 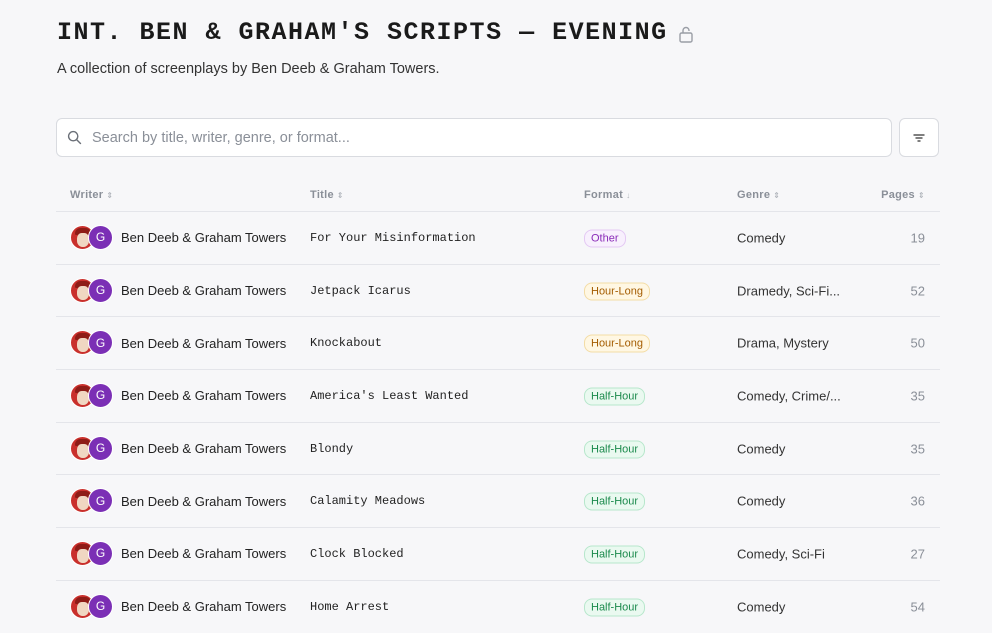 What do you see at coordinates (607, 195) in the screenshot?
I see `column-header-format: Format ↓` at bounding box center [607, 195].